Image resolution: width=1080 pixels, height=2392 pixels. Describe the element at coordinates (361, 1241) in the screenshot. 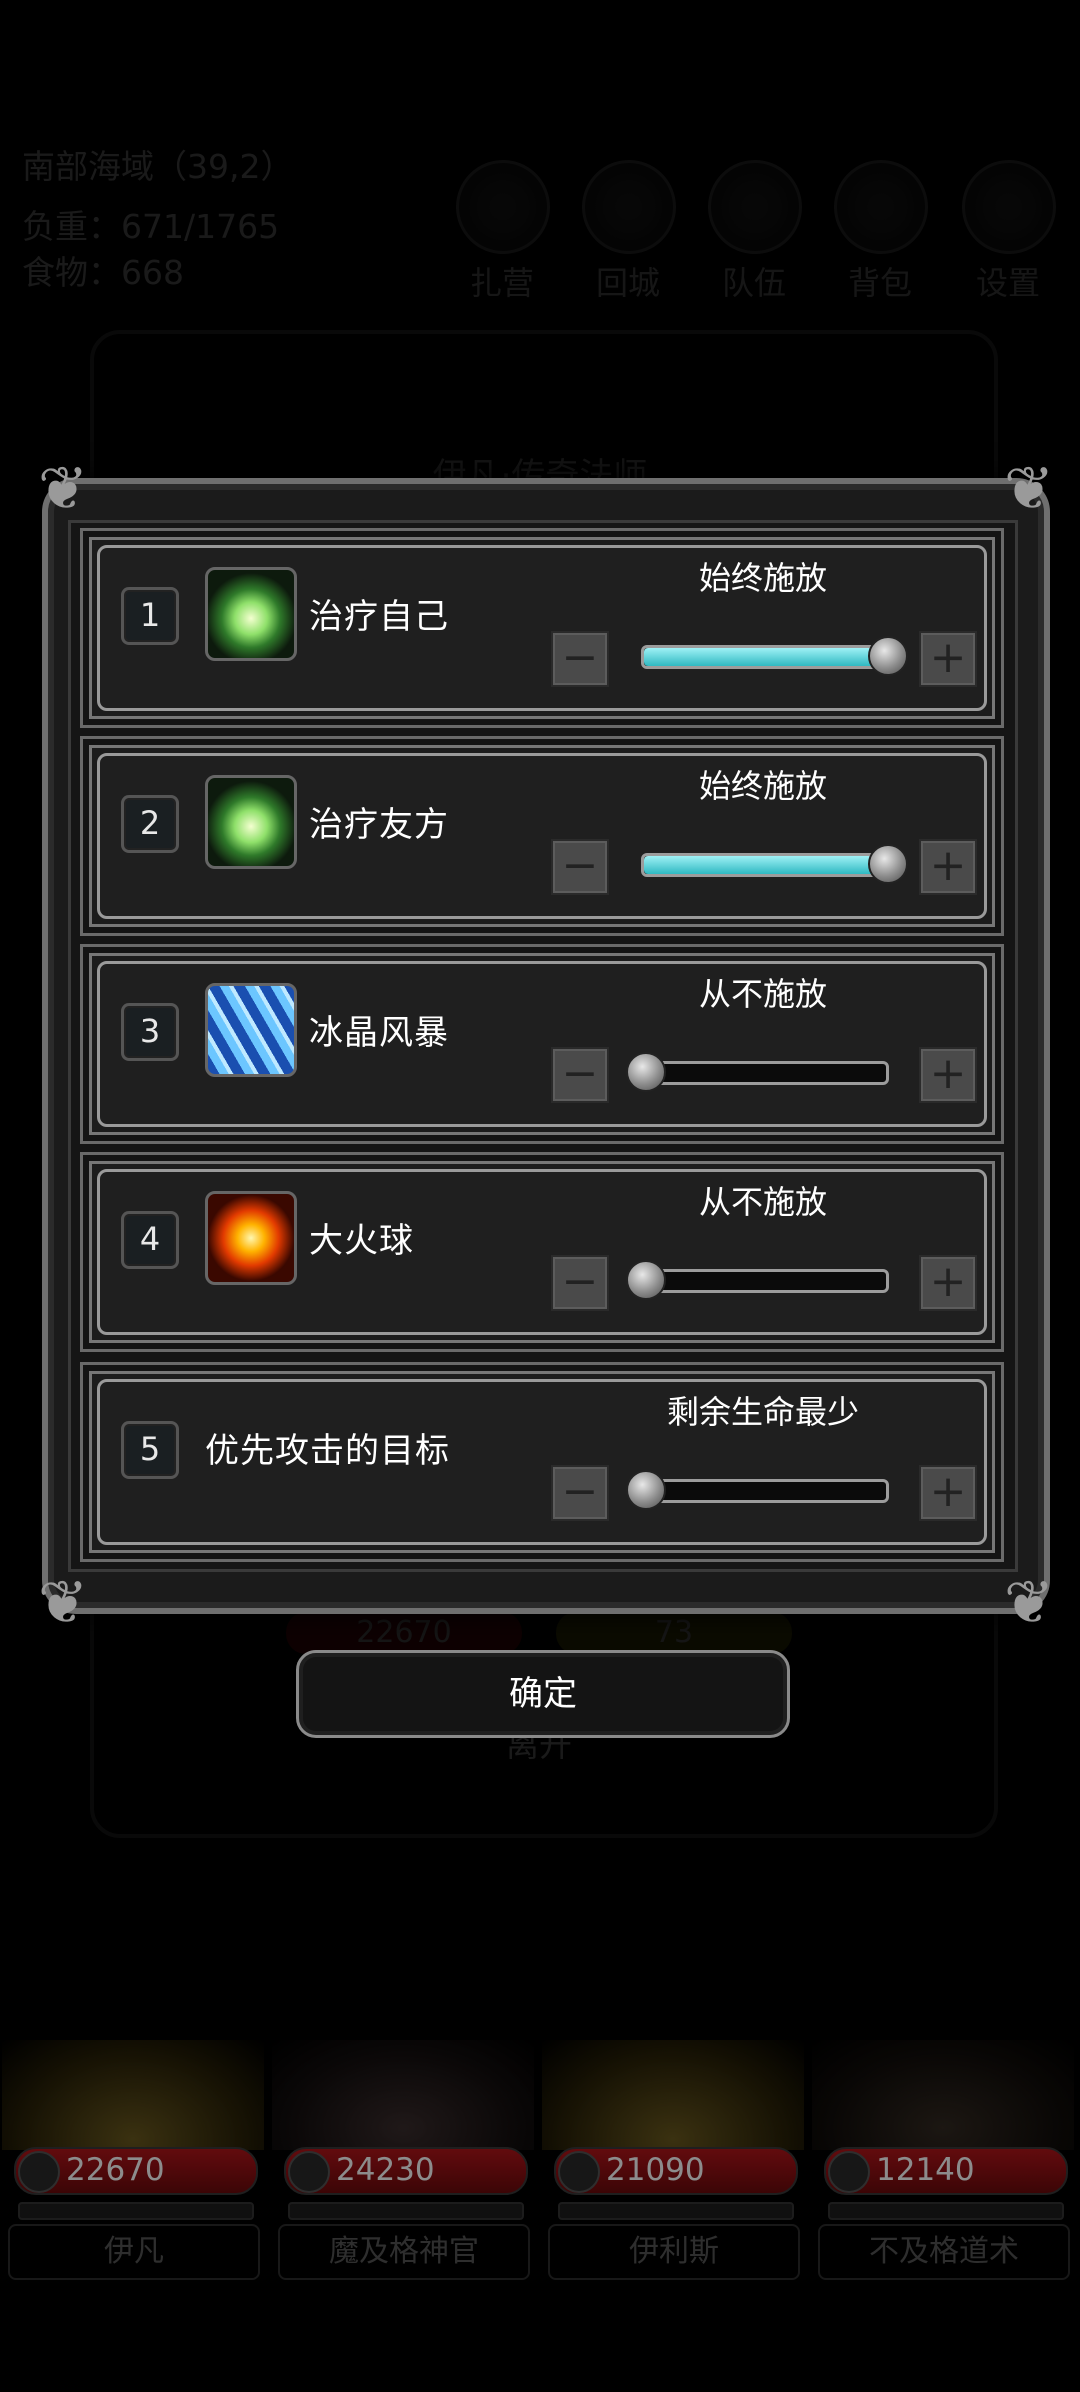

I see `skill-name: 大火球` at that location.